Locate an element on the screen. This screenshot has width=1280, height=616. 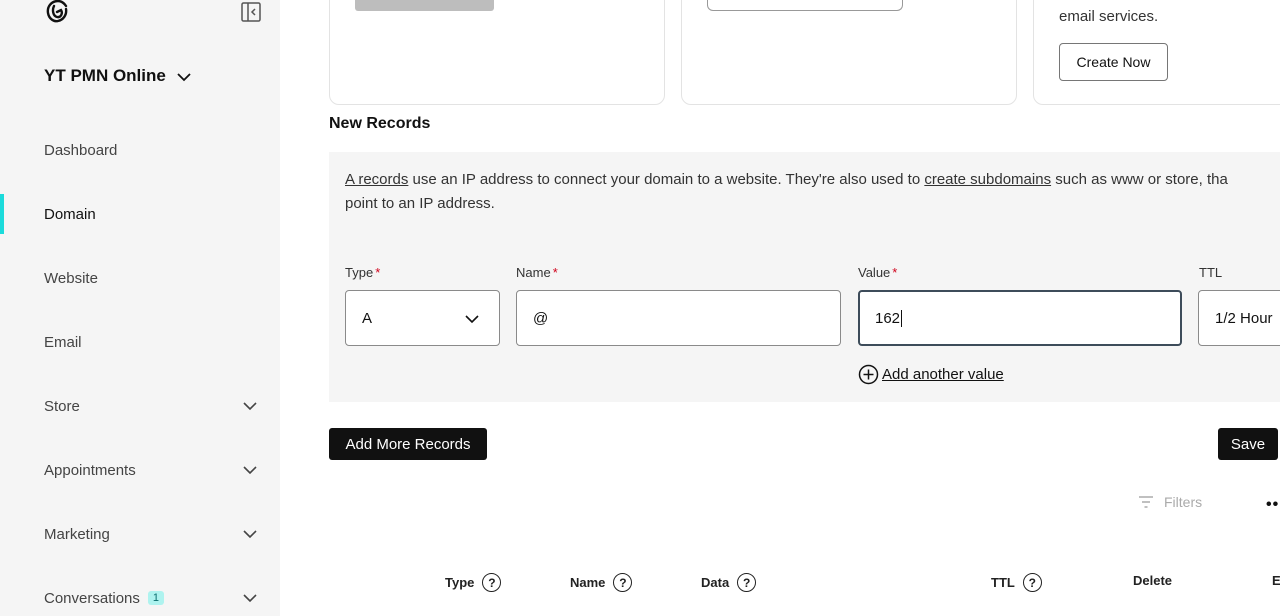
column-header-type: Type ? is located at coordinates (473, 582).